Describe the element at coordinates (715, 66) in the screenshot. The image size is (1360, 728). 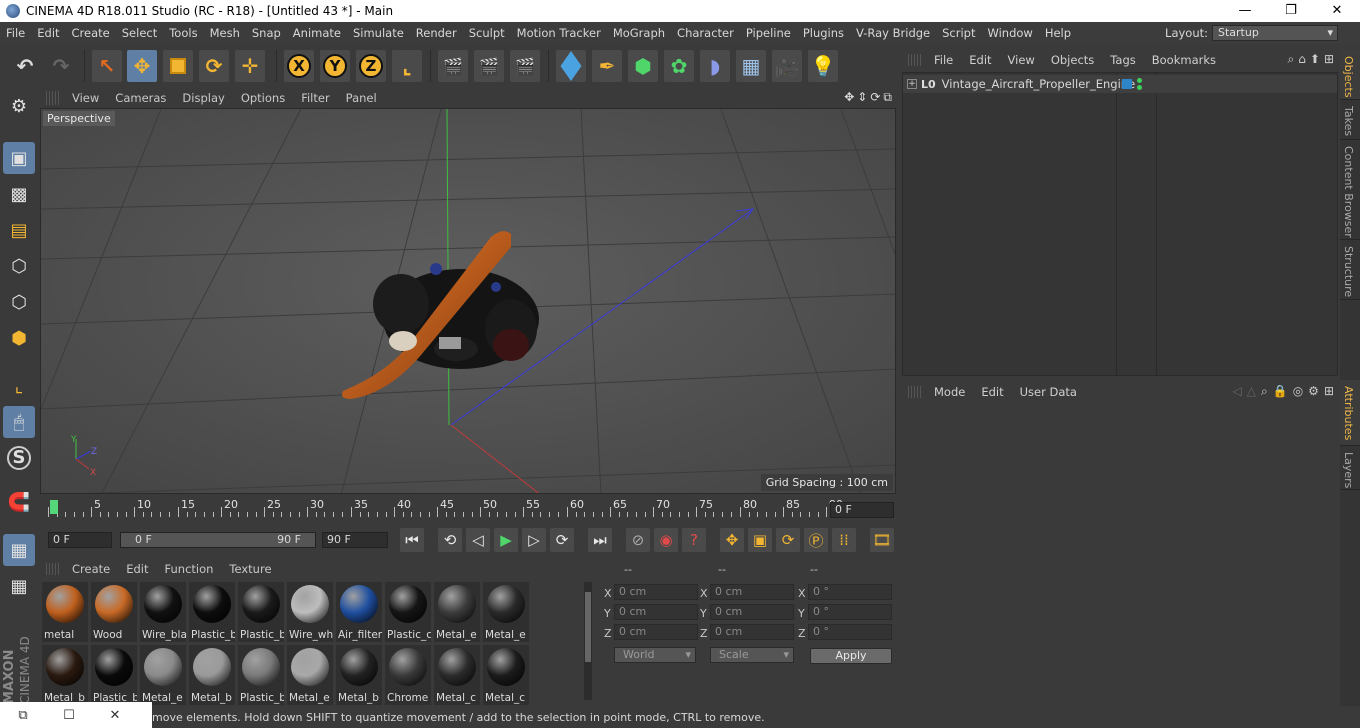
I see `deformer-button: ◗` at that location.